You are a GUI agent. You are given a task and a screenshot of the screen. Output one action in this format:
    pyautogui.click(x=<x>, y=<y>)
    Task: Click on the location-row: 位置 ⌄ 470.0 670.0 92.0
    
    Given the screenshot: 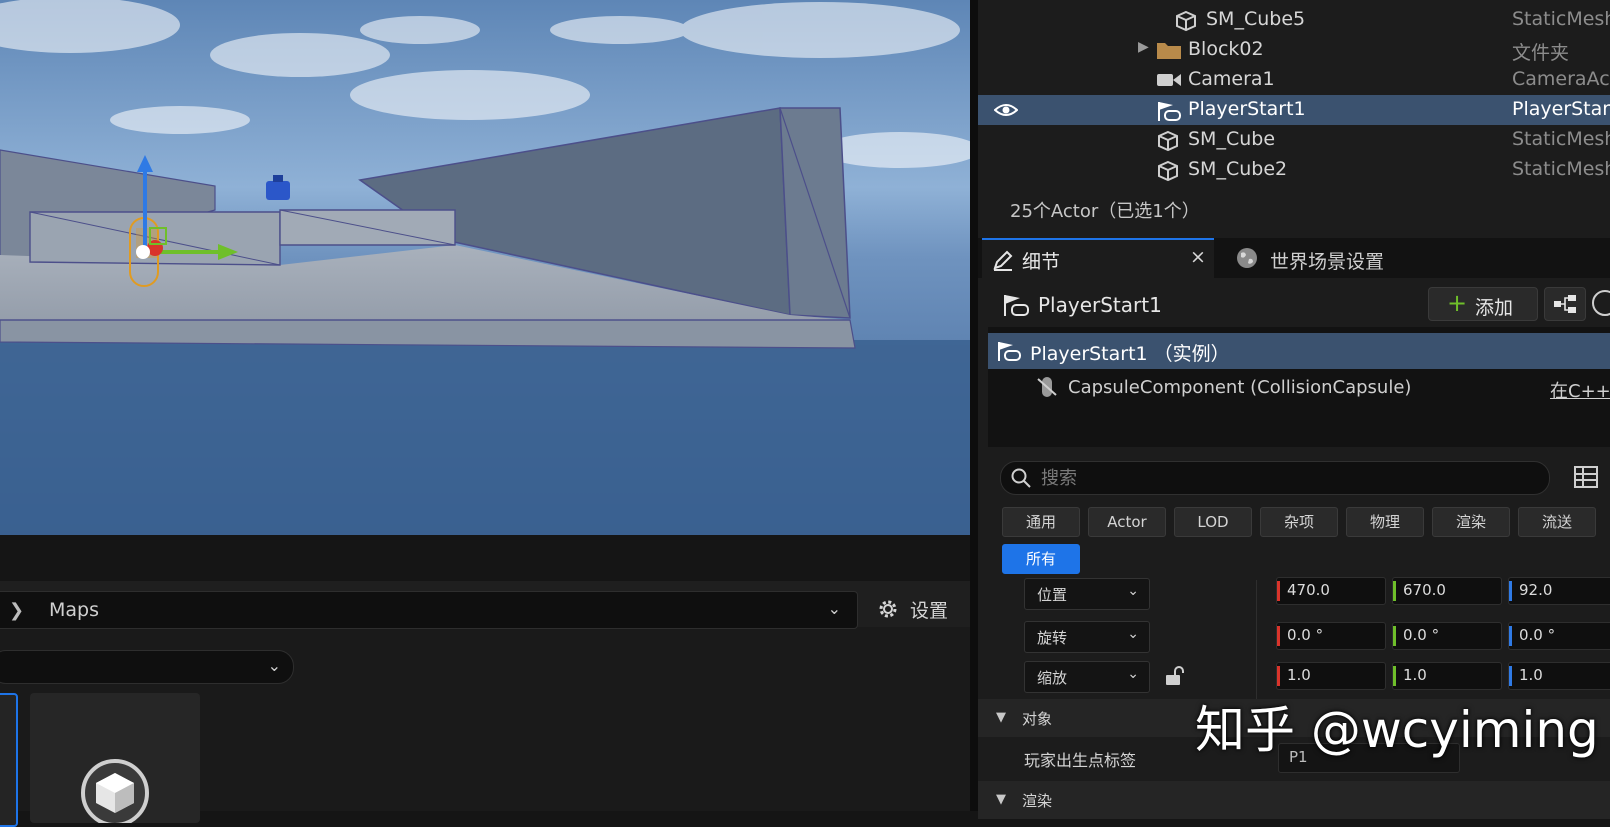 What is the action you would take?
    pyautogui.click(x=1294, y=596)
    